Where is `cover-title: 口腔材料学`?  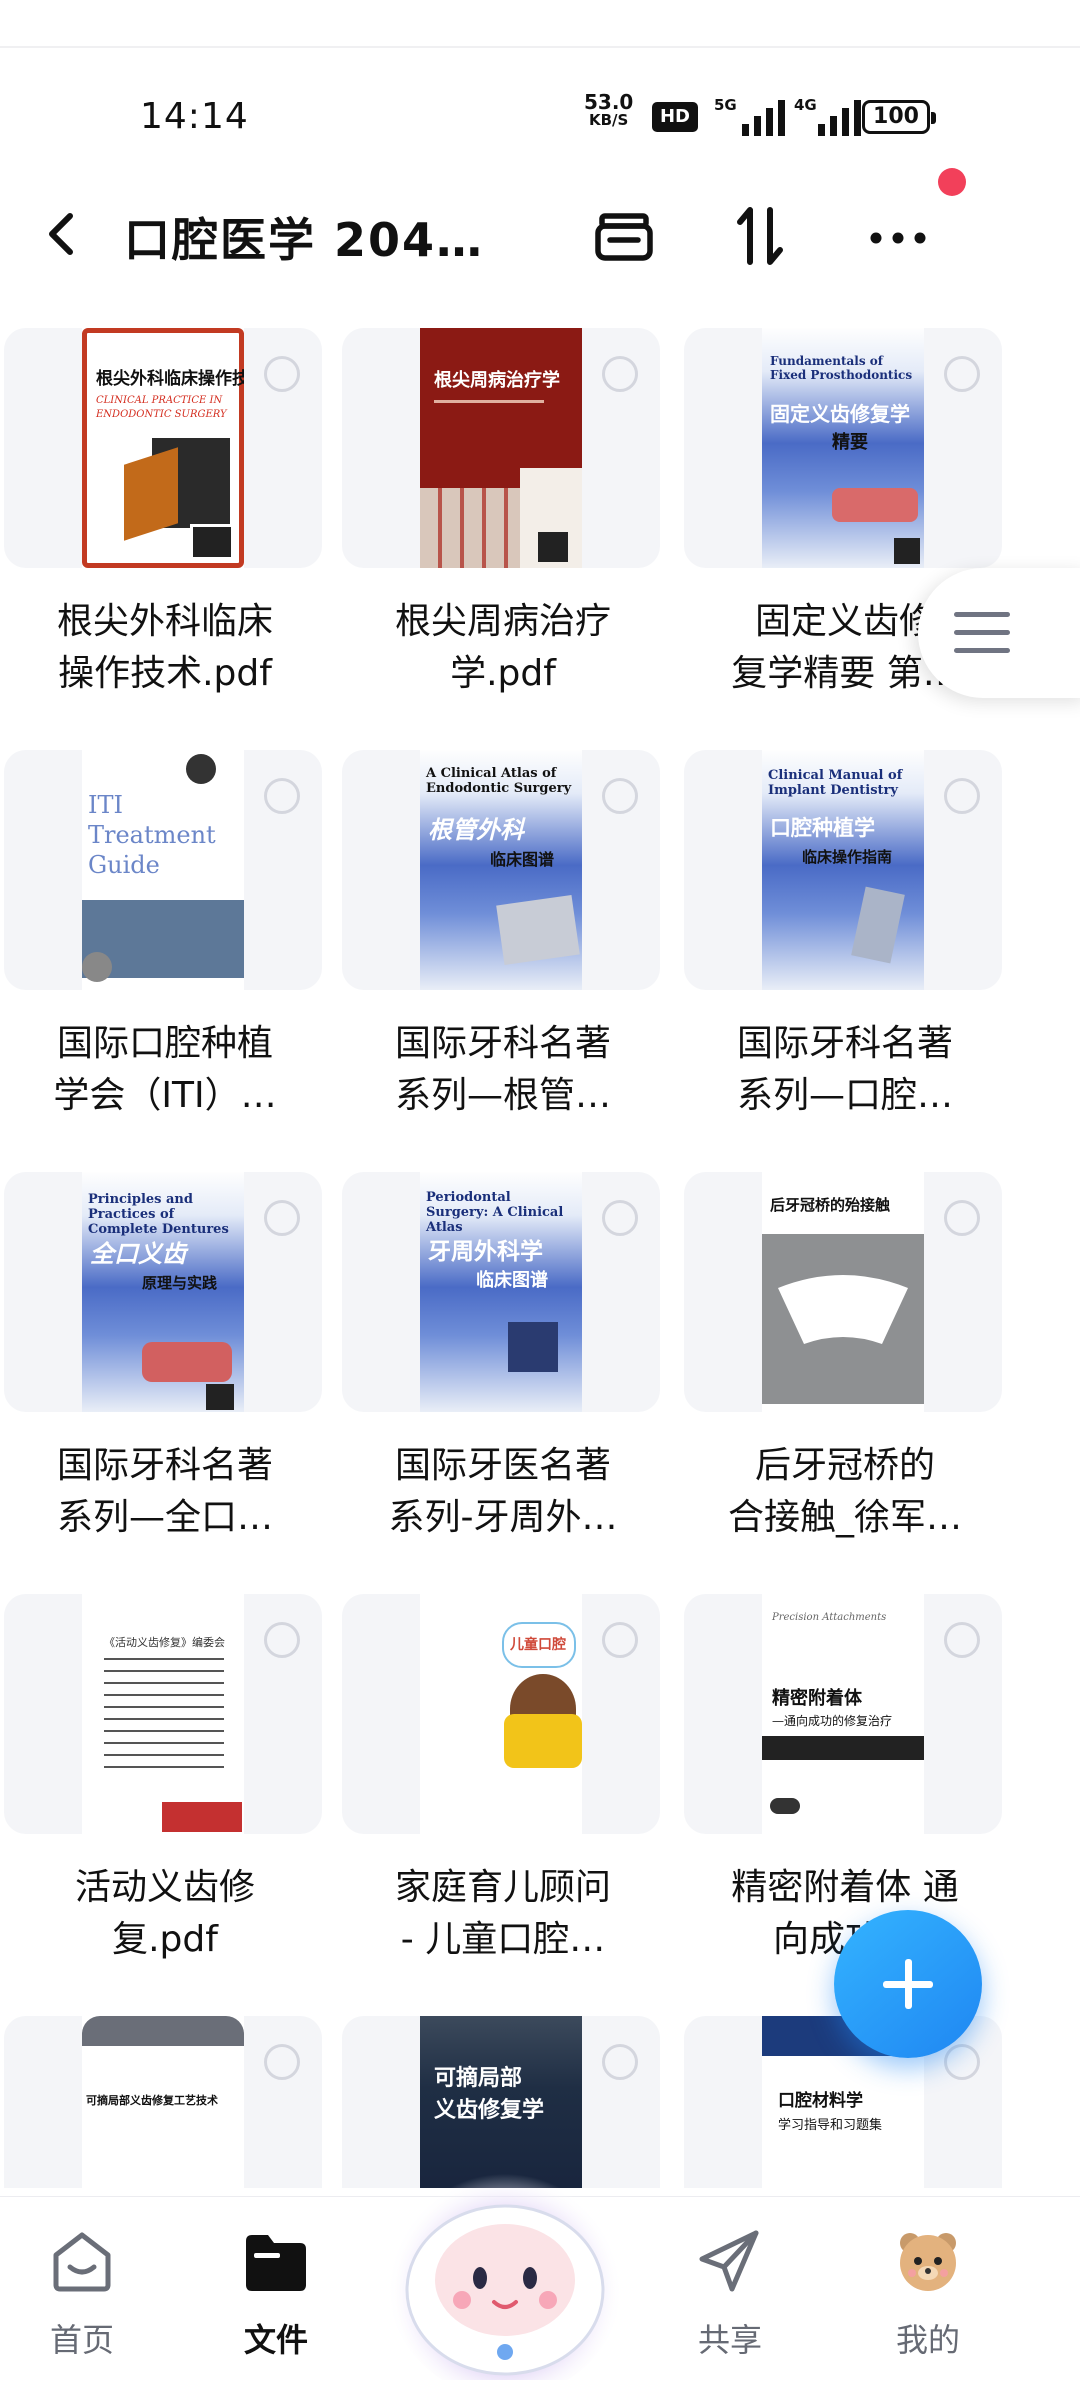
cover-title: 口腔材料学 is located at coordinates (820, 2101).